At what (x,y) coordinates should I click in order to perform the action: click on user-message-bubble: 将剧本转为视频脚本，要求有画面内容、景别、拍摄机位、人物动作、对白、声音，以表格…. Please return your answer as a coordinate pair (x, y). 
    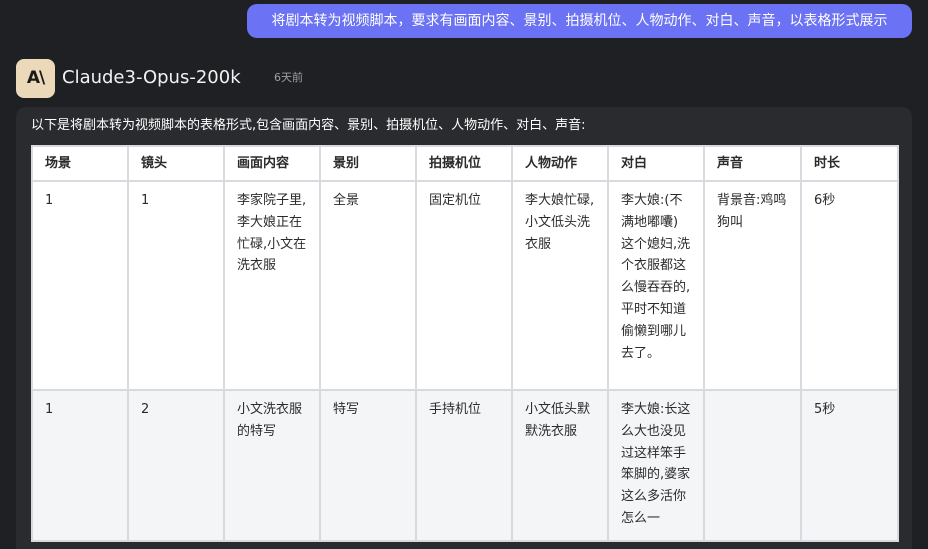
    Looking at the image, I should click on (579, 21).